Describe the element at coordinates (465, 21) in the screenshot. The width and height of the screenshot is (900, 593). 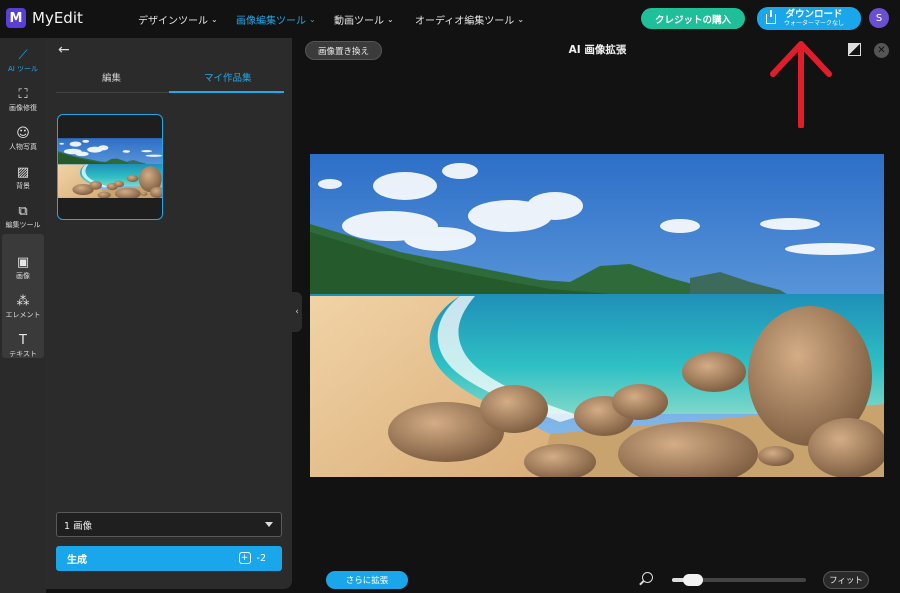
I see `nav-label: オーディオ編集ツール` at that location.